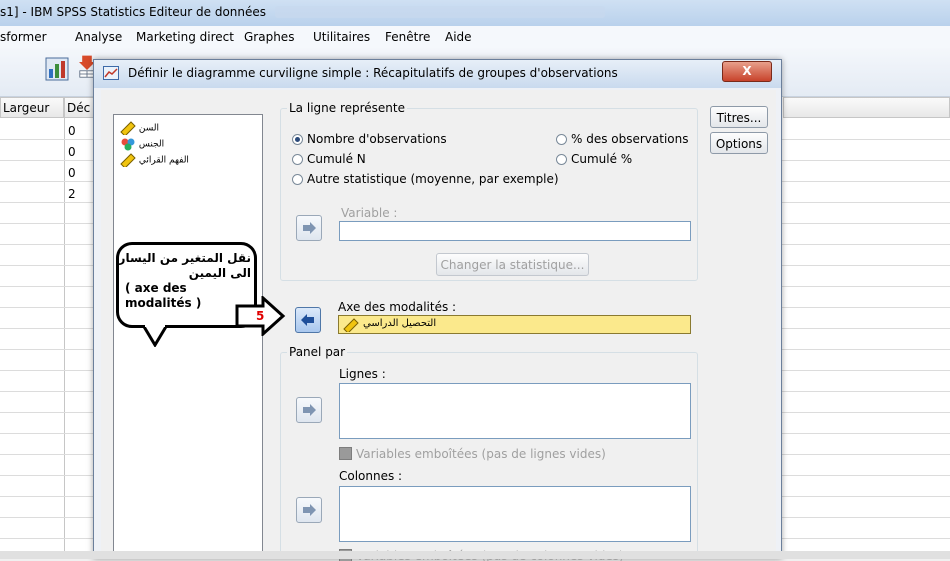 Image resolution: width=950 pixels, height=561 pixels. I want to click on checkbox-icon, so click(345, 453).